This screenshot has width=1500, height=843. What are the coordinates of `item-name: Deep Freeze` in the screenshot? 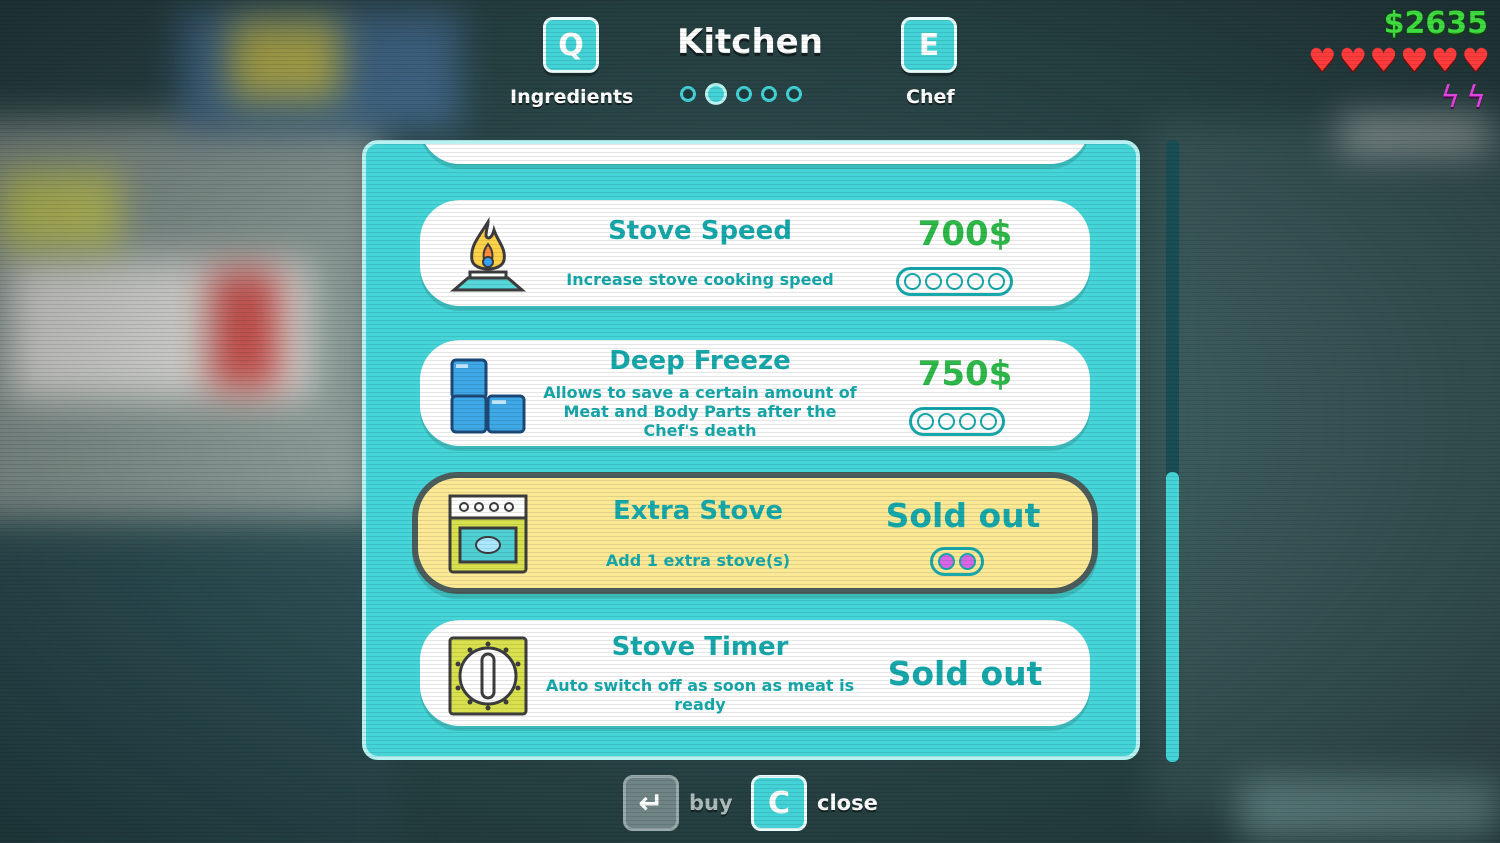 It's located at (700, 361).